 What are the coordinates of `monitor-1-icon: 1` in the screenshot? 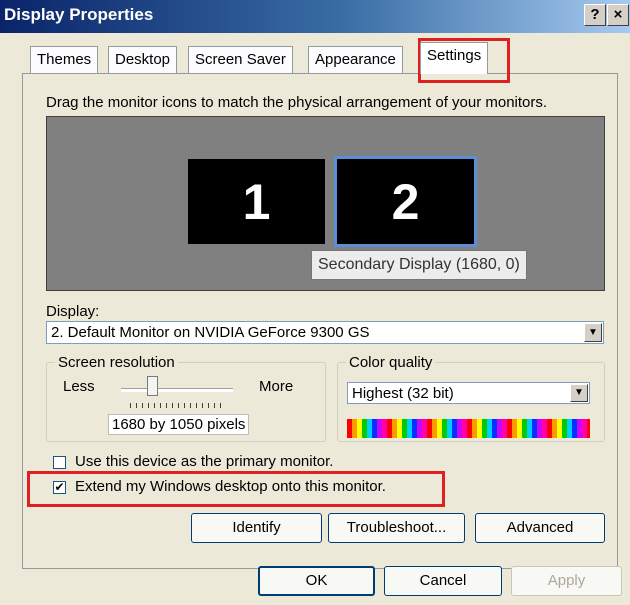 It's located at (256, 201).